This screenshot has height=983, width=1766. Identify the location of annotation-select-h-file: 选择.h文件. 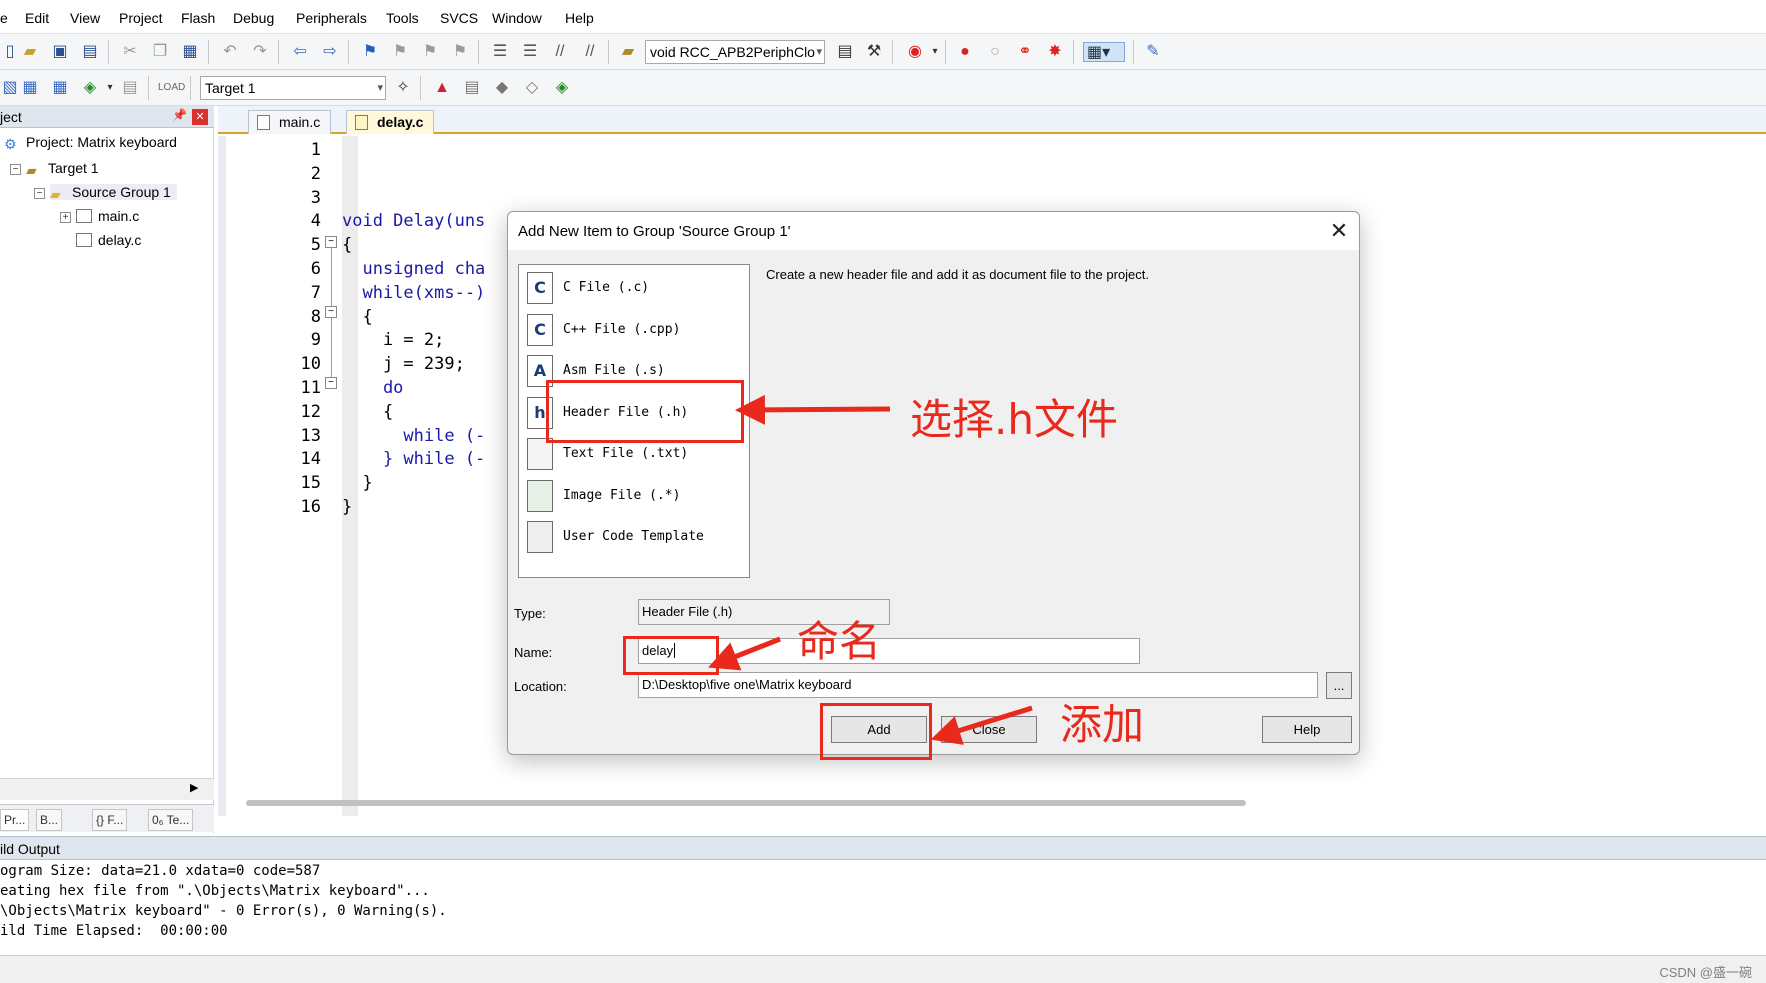
(1014, 419).